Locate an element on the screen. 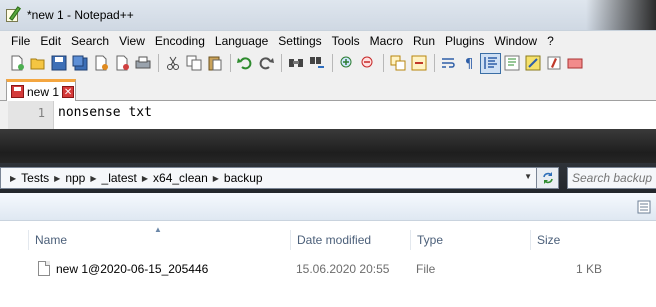 This screenshot has width=656, height=307. menu-run: Run is located at coordinates (424, 41).